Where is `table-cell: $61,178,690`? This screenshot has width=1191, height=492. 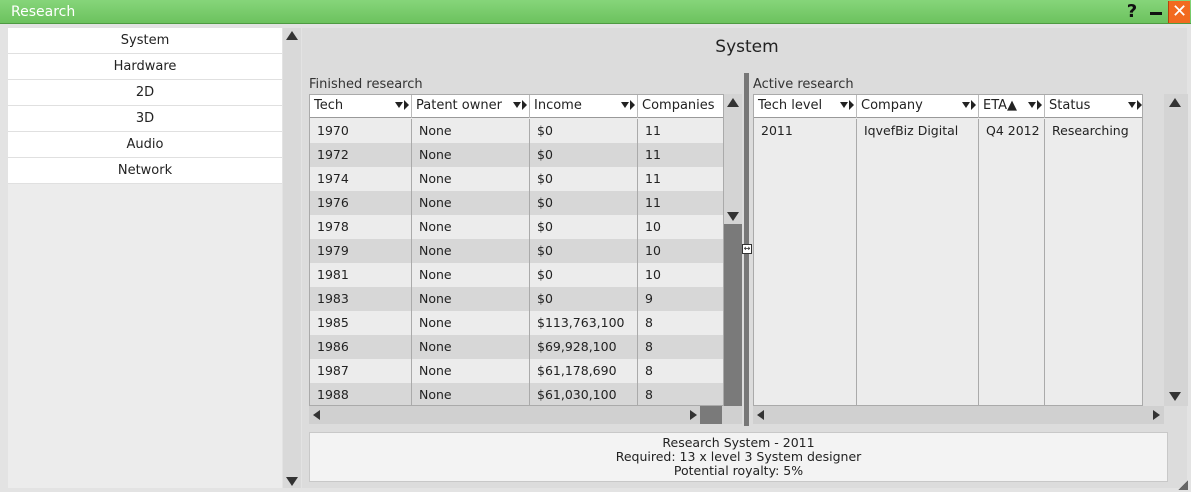
table-cell: $61,178,690 is located at coordinates (584, 371).